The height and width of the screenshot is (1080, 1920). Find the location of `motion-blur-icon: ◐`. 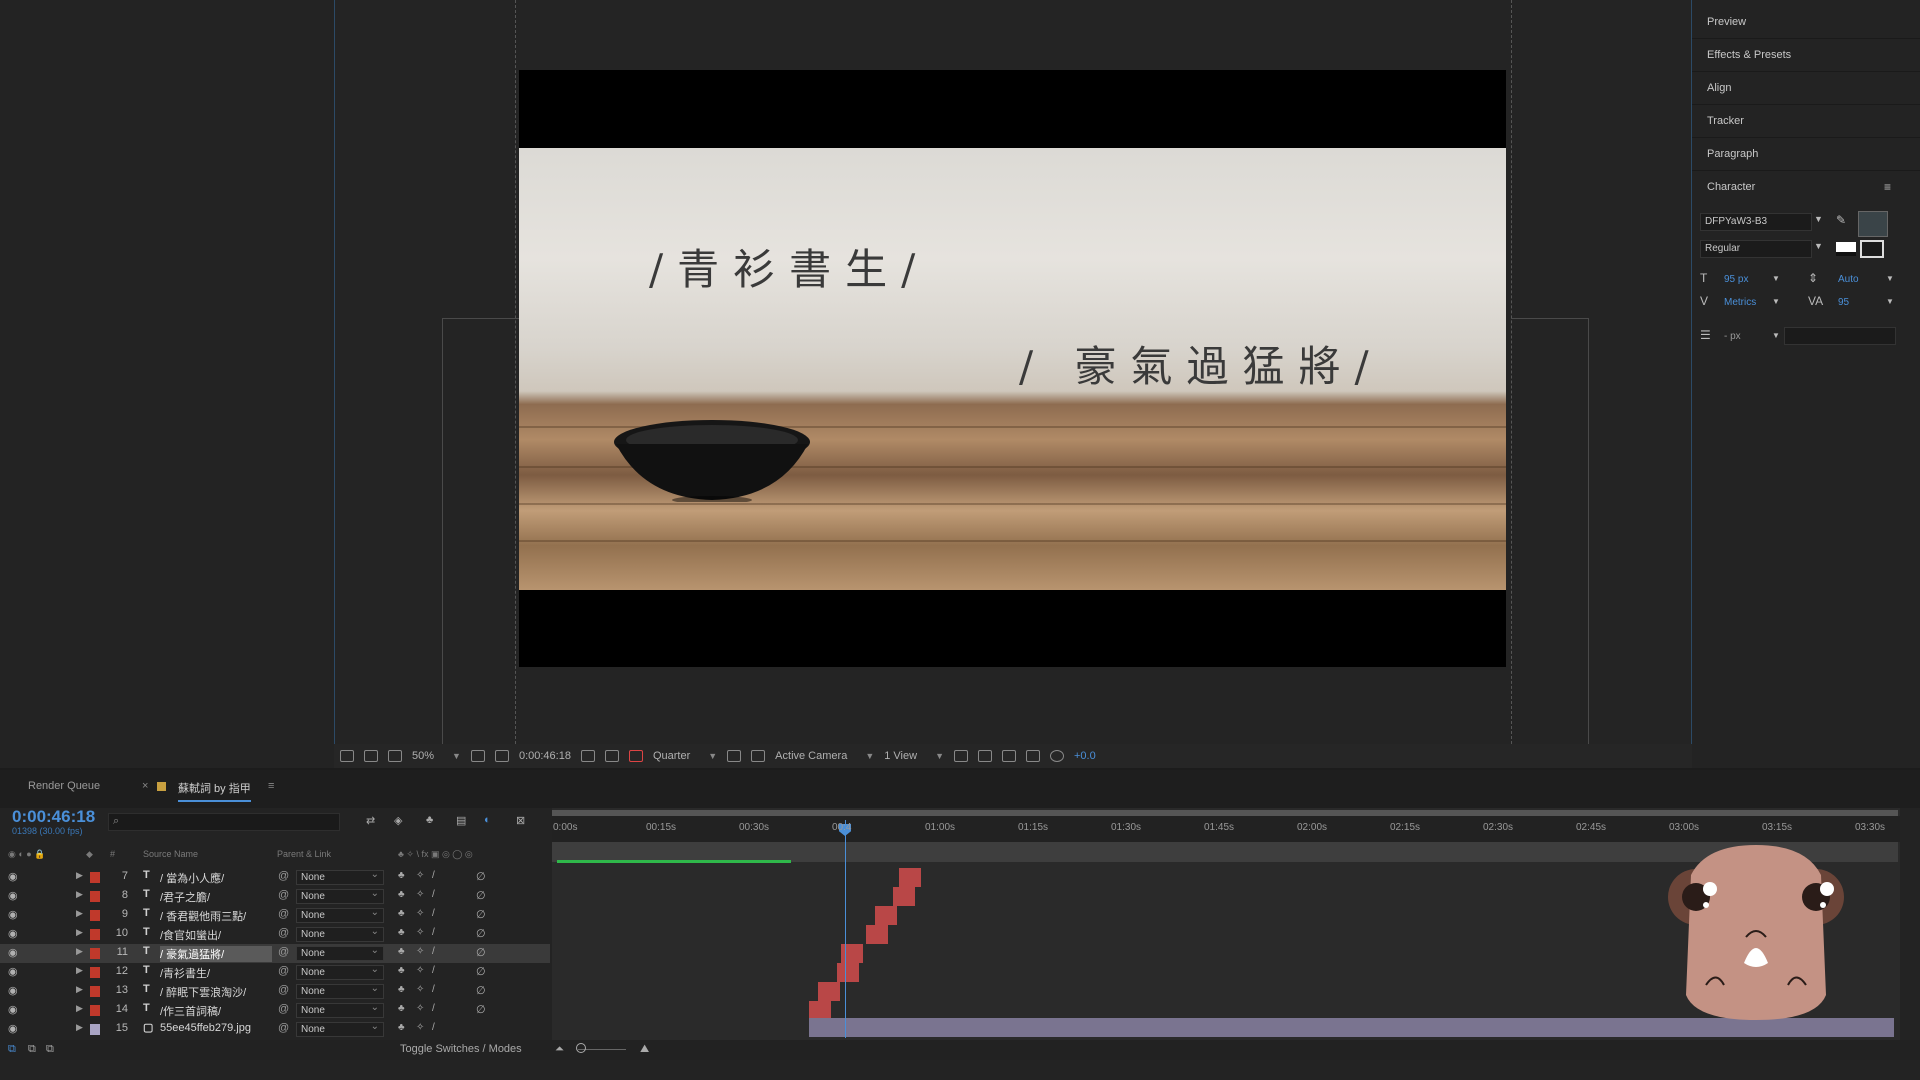

motion-blur-icon: ◐ is located at coordinates (487, 820).